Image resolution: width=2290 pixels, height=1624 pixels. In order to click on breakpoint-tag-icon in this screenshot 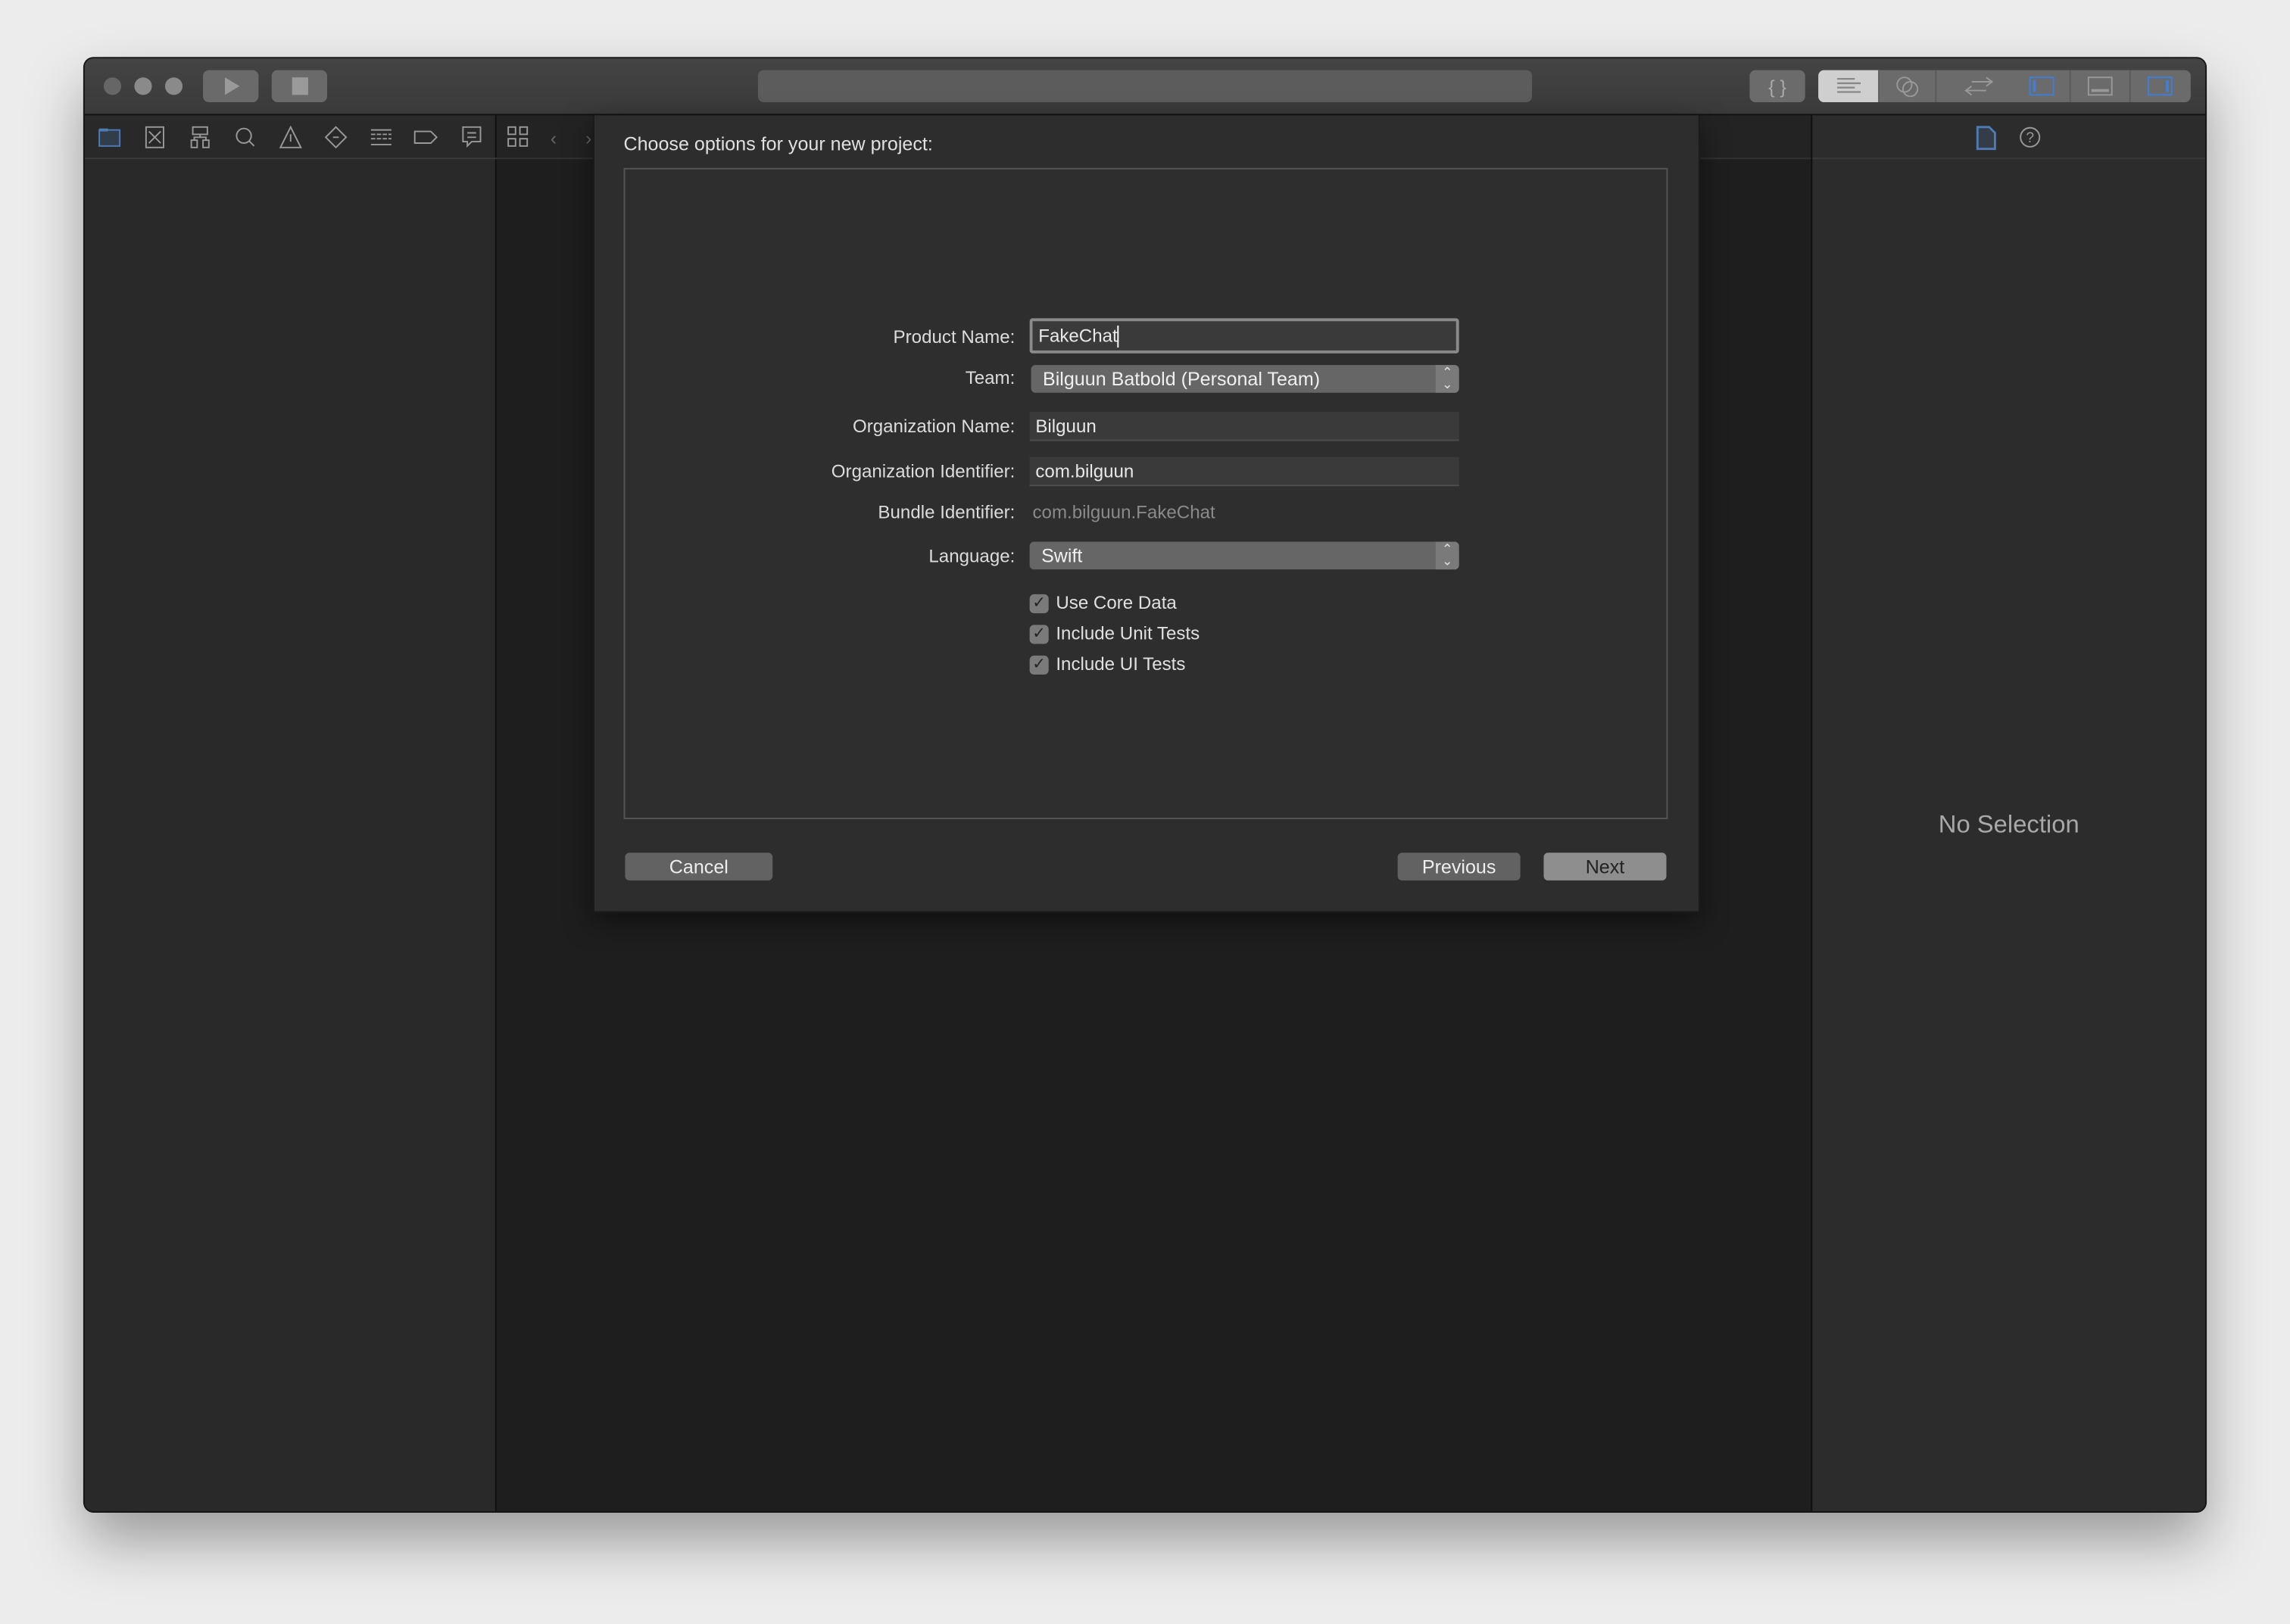, I will do `click(427, 136)`.